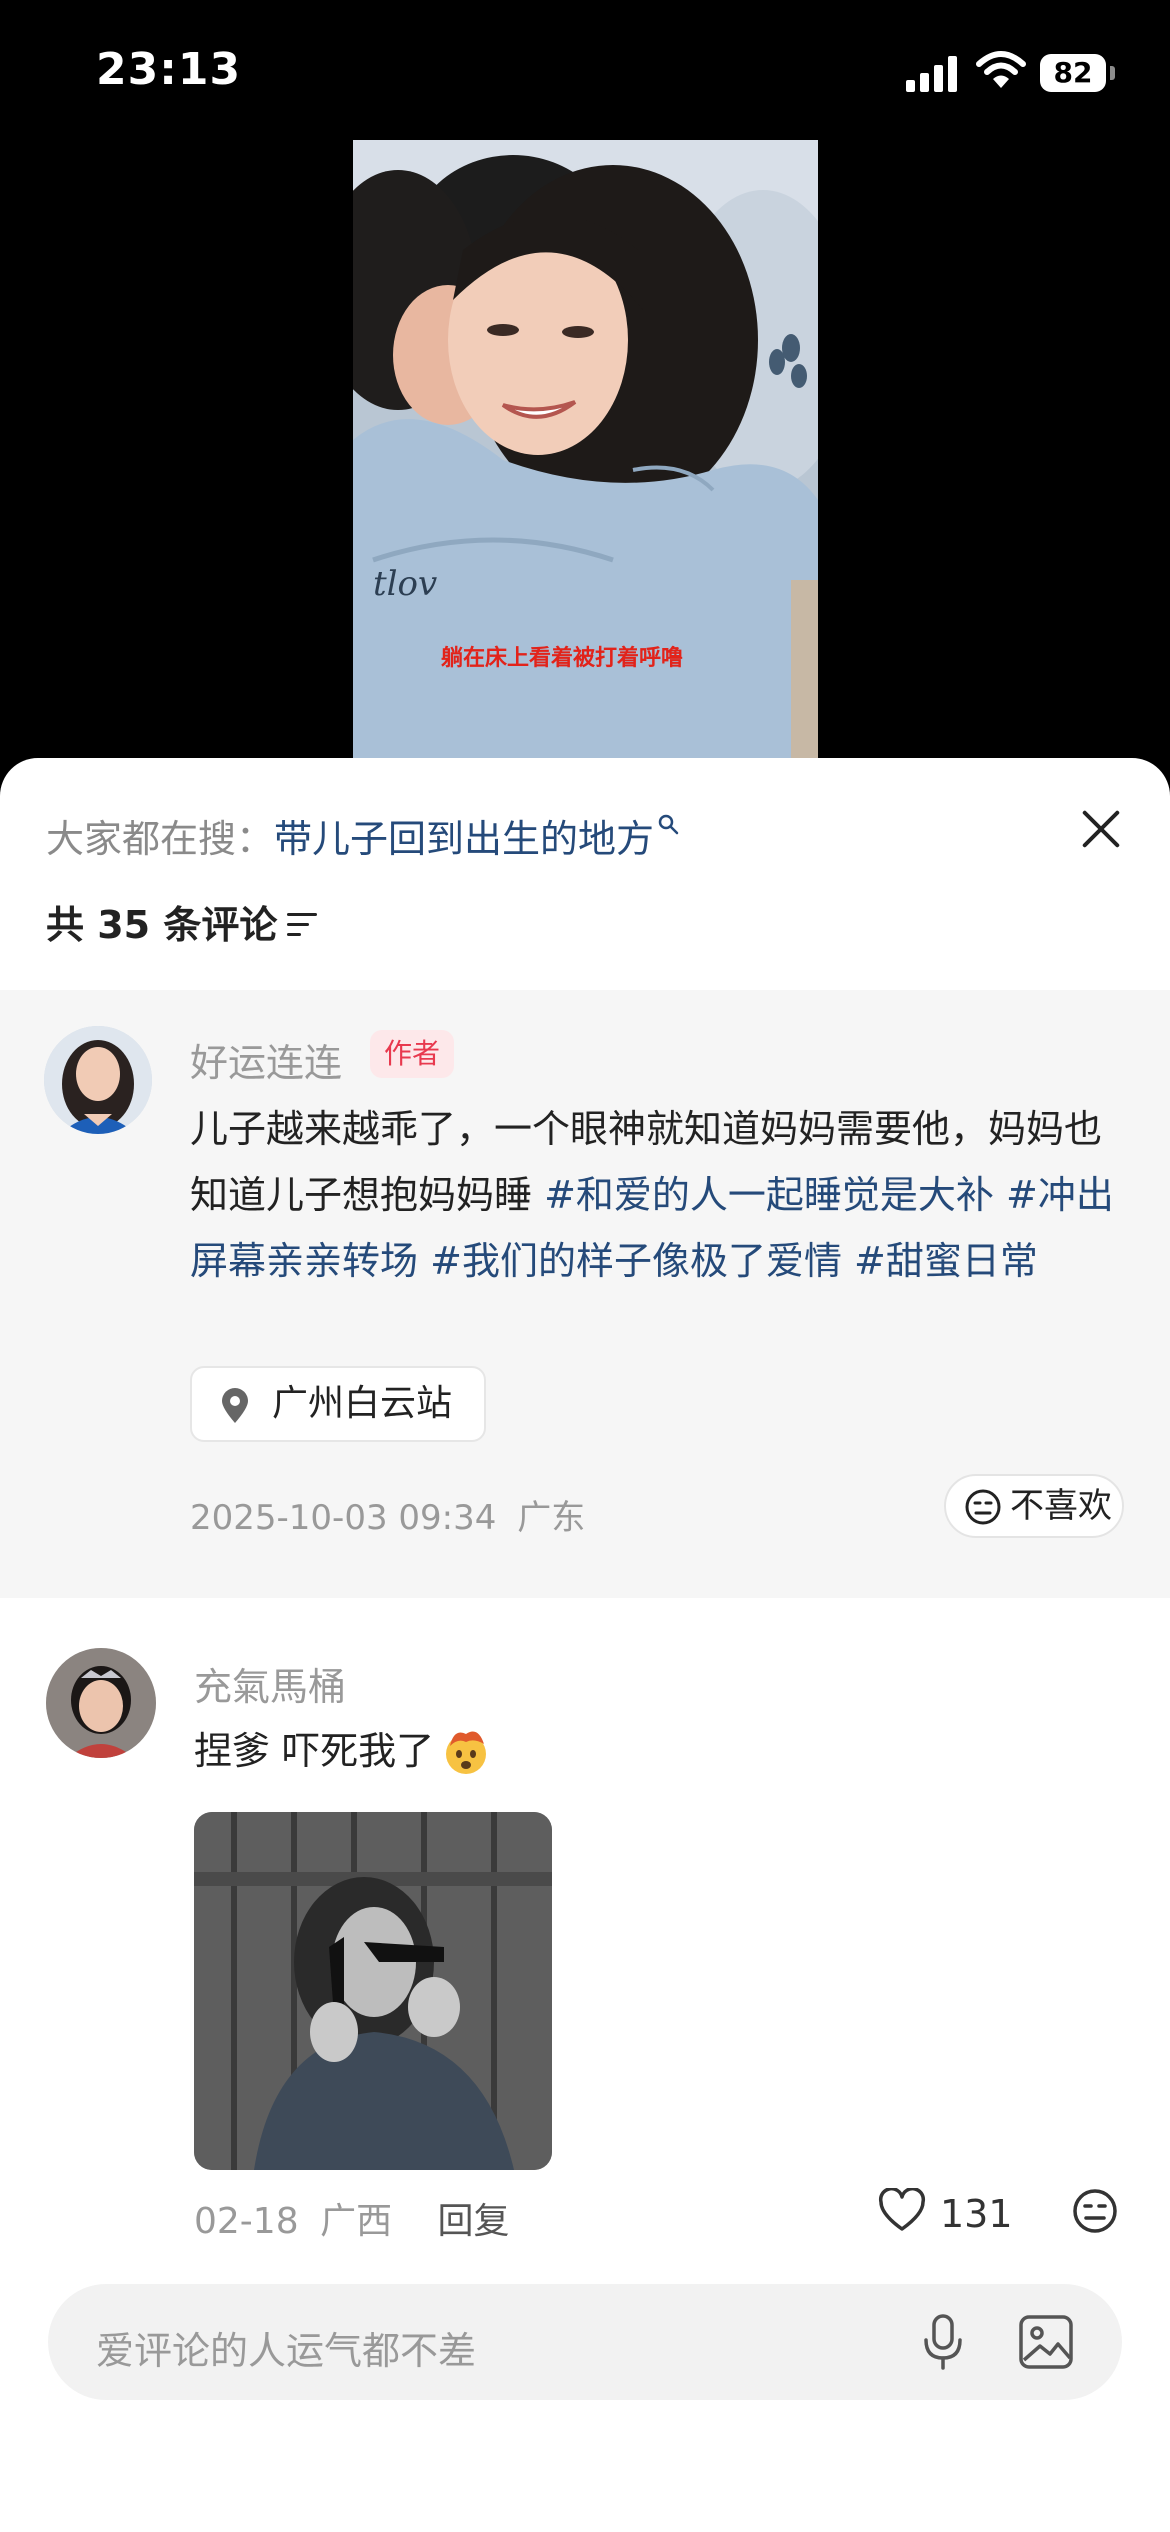  Describe the element at coordinates (464, 839) in the screenshot. I see `search-suggestion-query: 带儿子回到出生的地方` at that location.